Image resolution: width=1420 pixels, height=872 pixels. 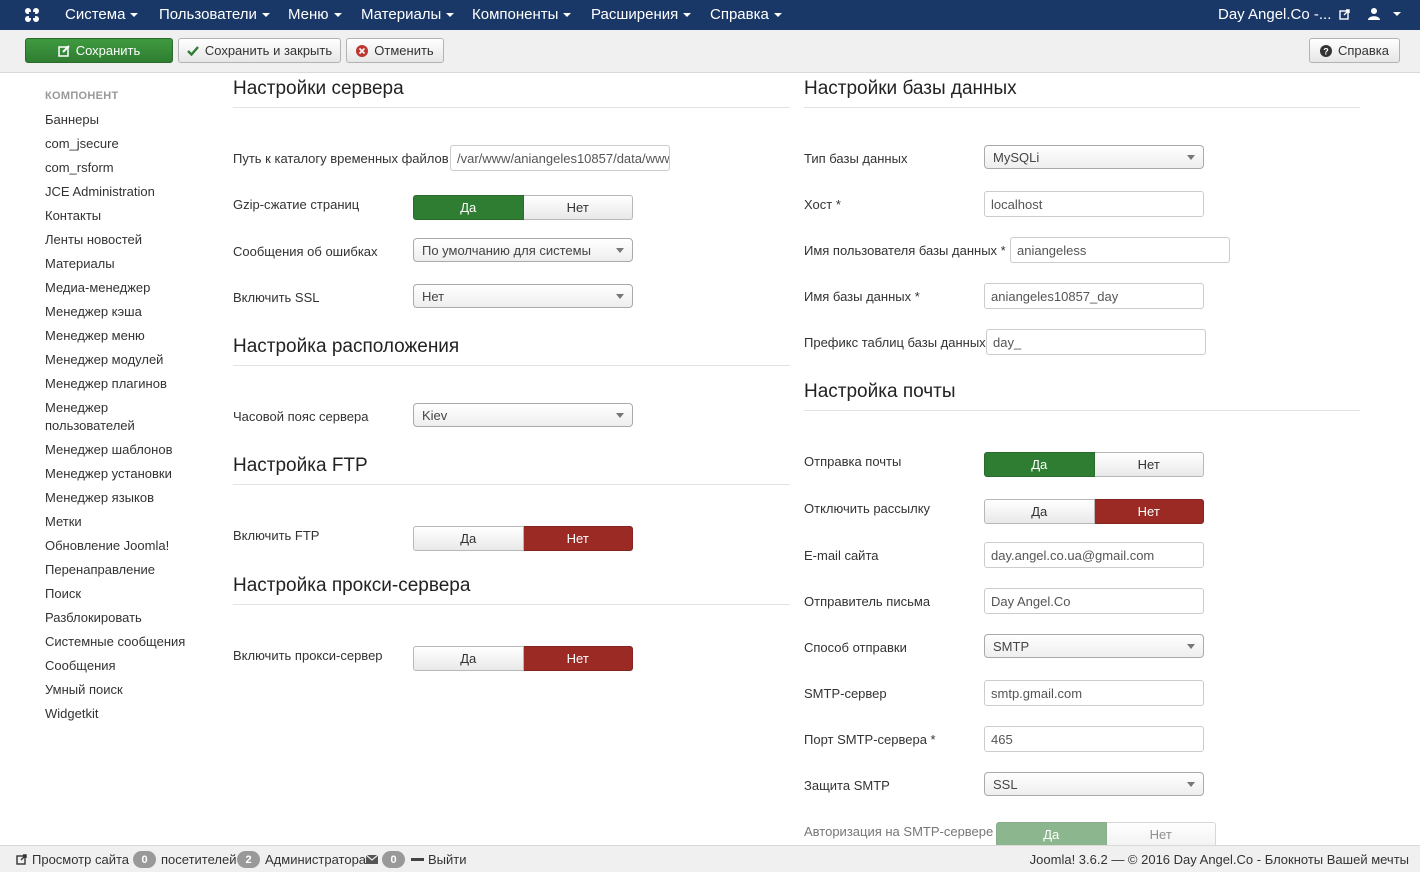 I want to click on gzip-yes-option: Да, so click(x=468, y=207).